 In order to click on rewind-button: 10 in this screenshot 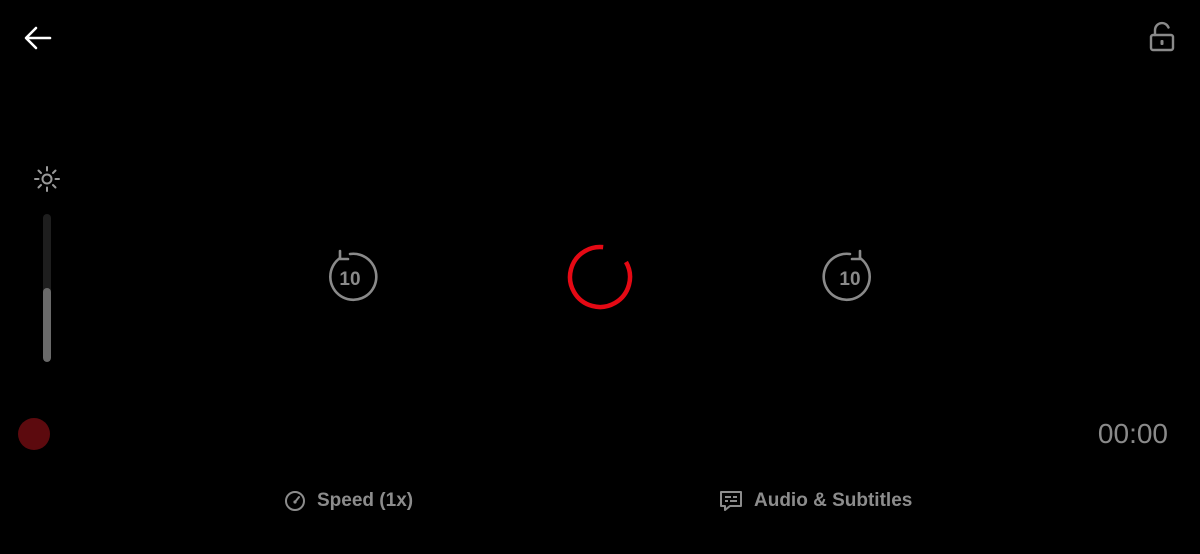, I will do `click(350, 277)`.